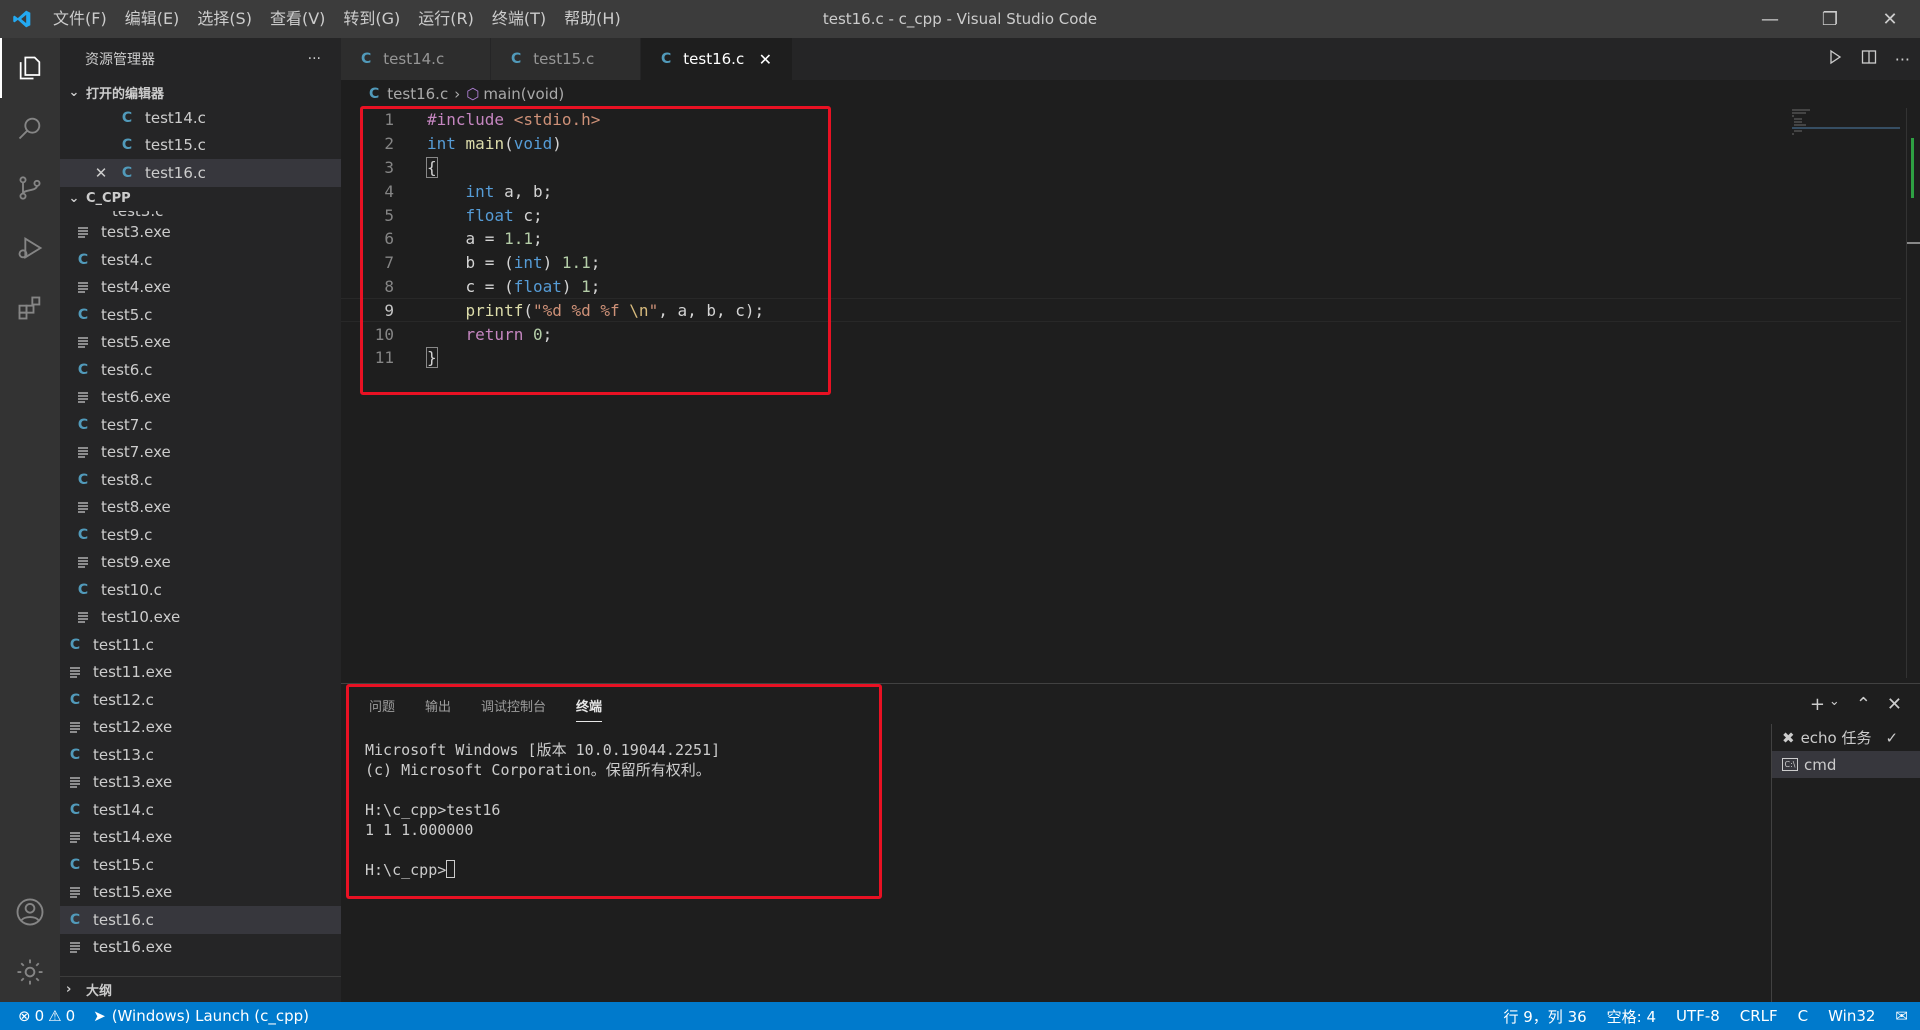 This screenshot has height=1030, width=1920. I want to click on breadcrumb: C test16.c › ⬡ main(void), so click(1130, 94).